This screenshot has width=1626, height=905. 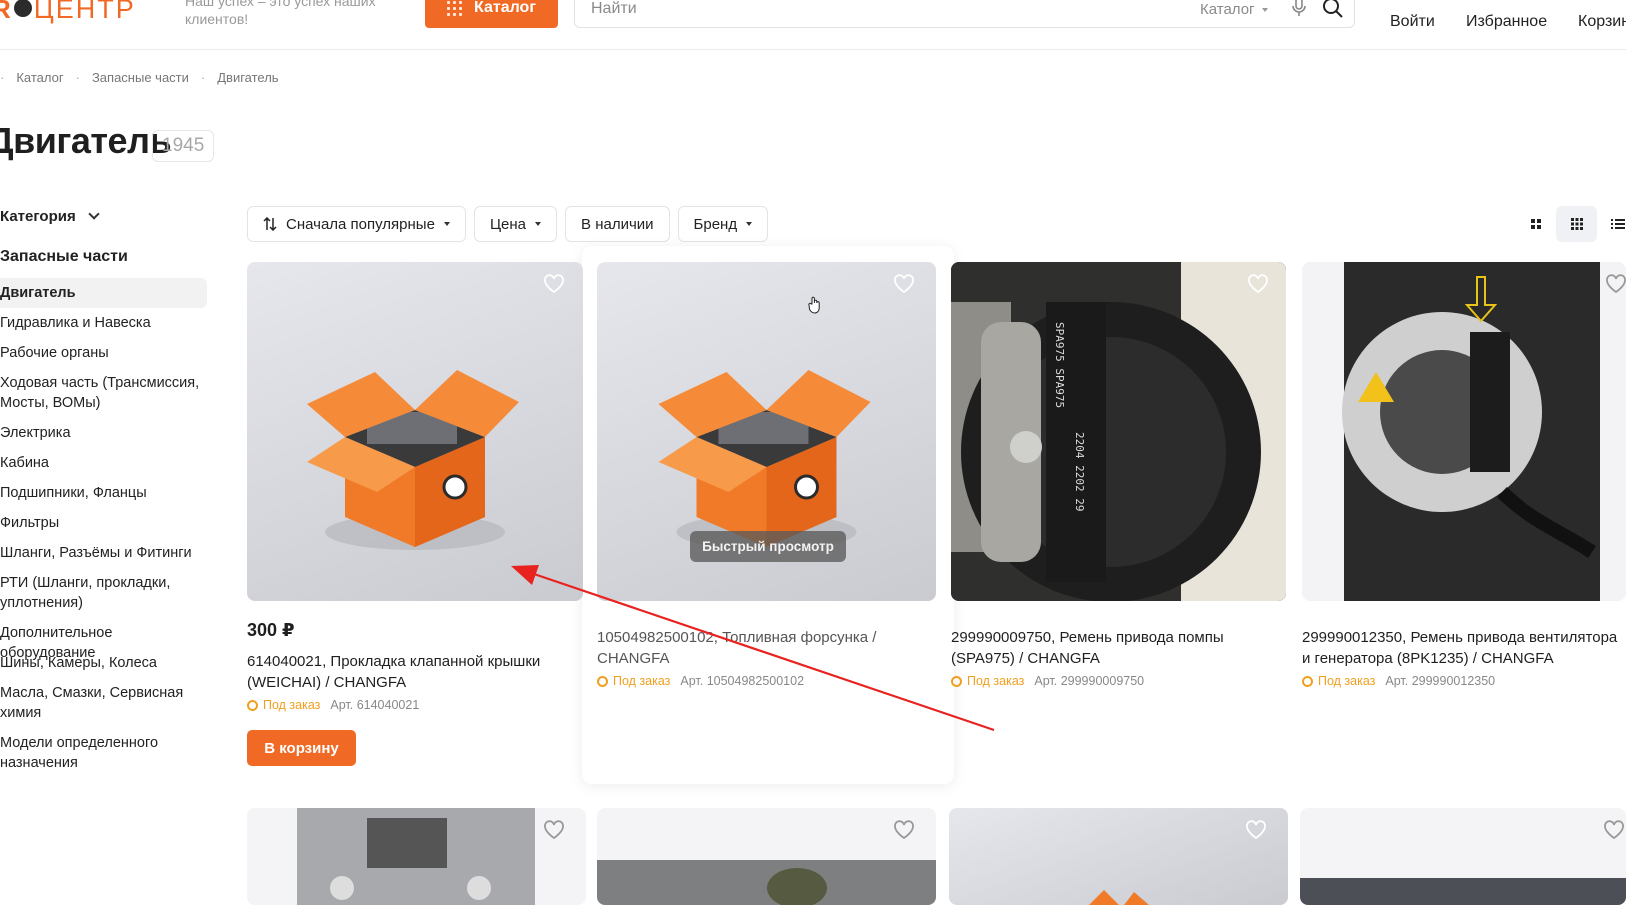 I want to click on large-grid-view-button, so click(x=1535, y=224).